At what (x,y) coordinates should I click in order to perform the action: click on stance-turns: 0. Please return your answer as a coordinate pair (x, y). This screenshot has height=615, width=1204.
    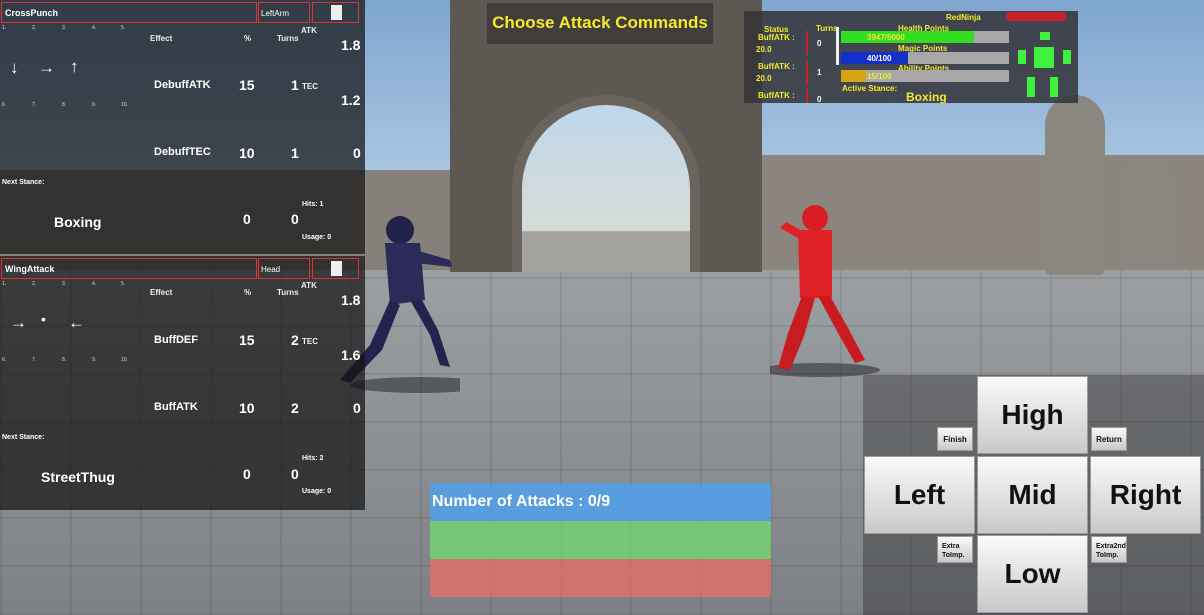
    Looking at the image, I should click on (295, 219).